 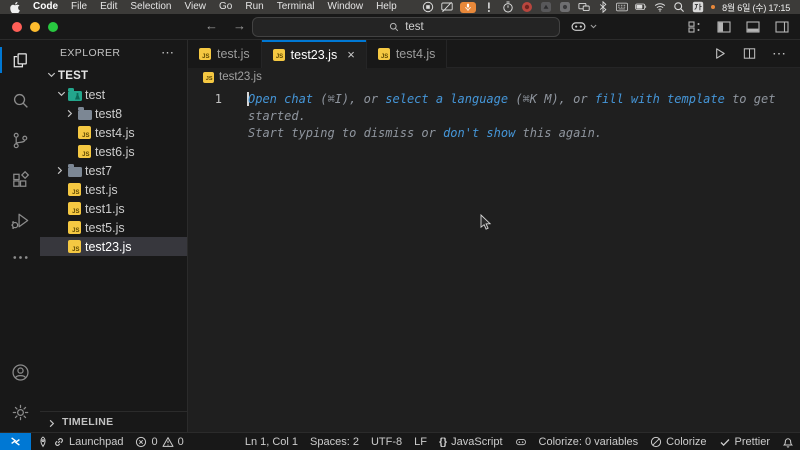 I want to click on menu-item-view: View, so click(x=196, y=6).